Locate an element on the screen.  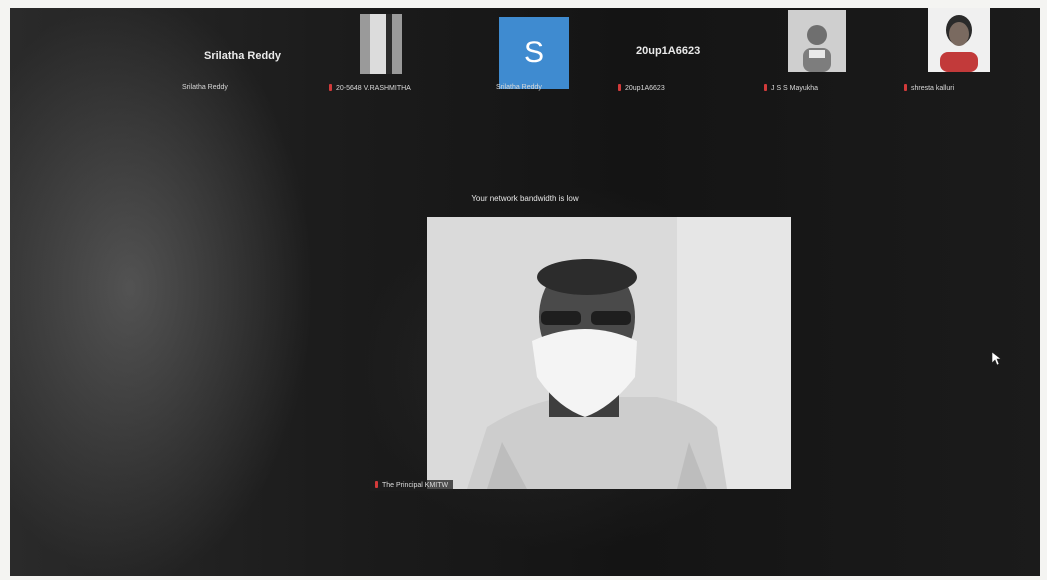
participant-tile-rashmitha: 20-5648 V.RASHMITHA is located at coordinates (395, 53).